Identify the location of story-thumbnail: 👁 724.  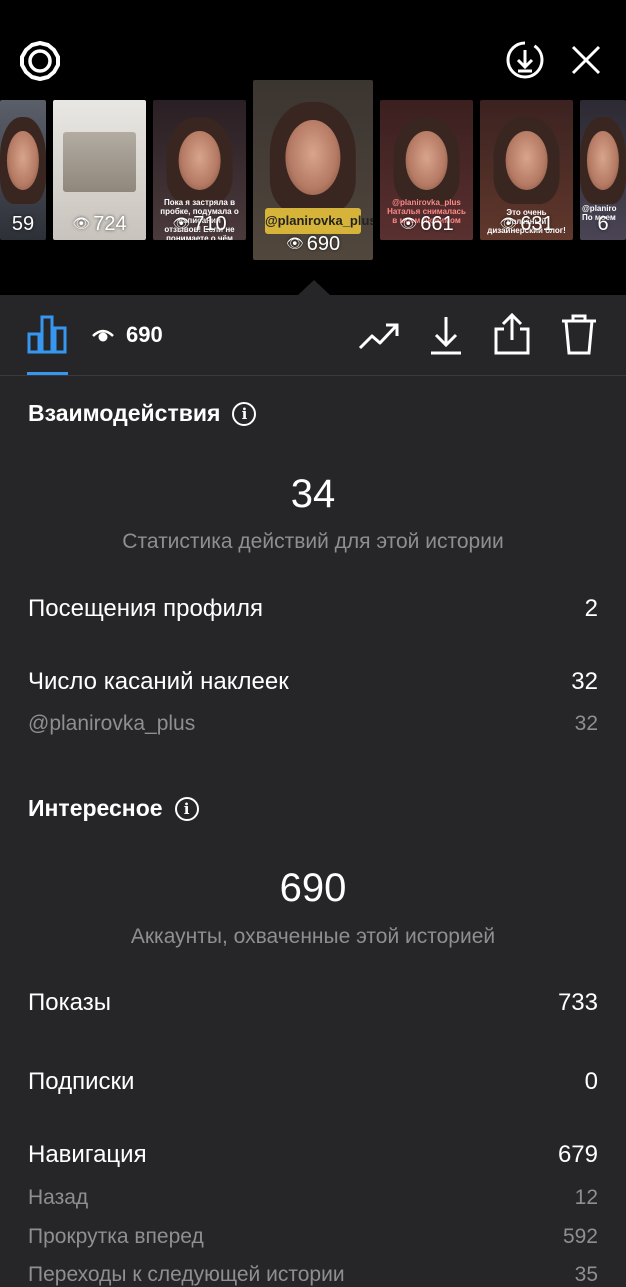
(99, 170).